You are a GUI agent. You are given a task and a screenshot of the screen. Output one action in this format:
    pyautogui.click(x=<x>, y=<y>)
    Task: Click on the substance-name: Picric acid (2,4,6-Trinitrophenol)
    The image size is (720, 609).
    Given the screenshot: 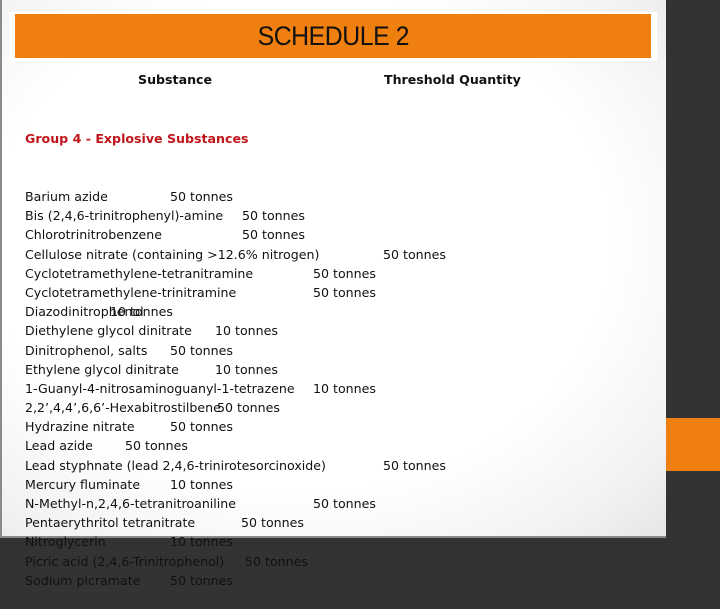 What is the action you would take?
    pyautogui.click(x=125, y=561)
    